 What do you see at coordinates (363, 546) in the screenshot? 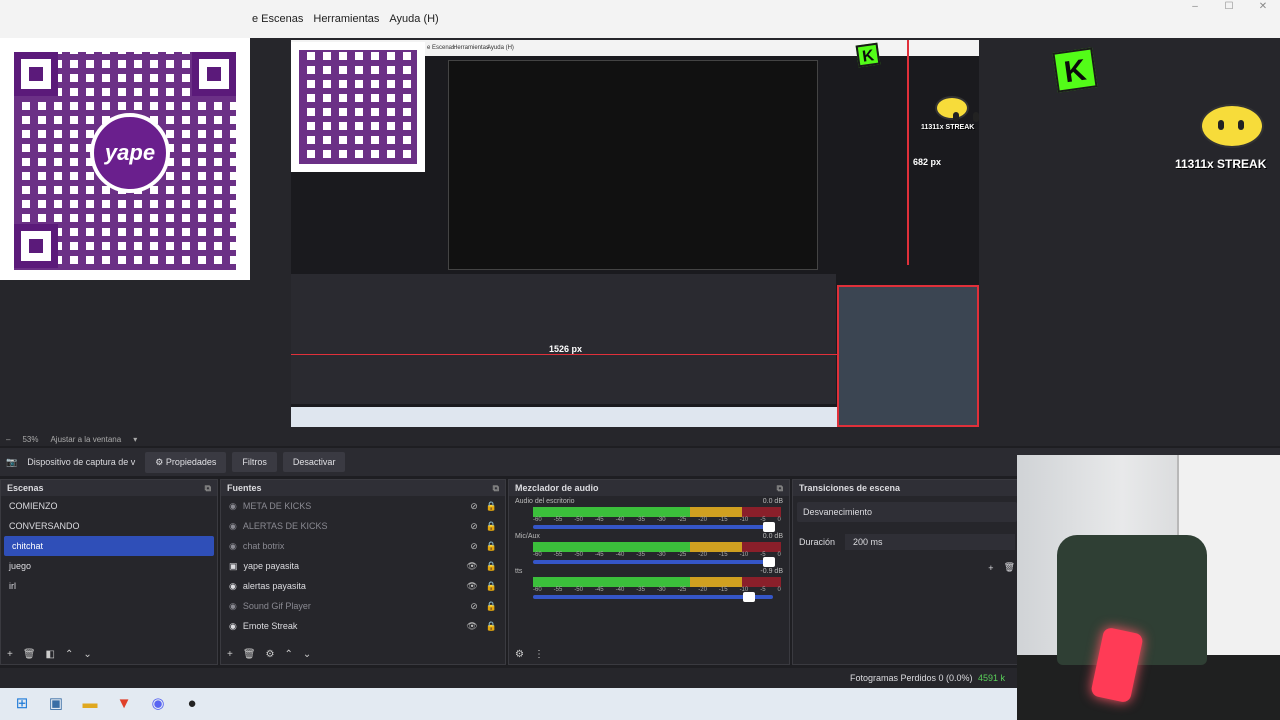
I see `source-item: ◉ chat botrix ⊘ 🔒` at bounding box center [363, 546].